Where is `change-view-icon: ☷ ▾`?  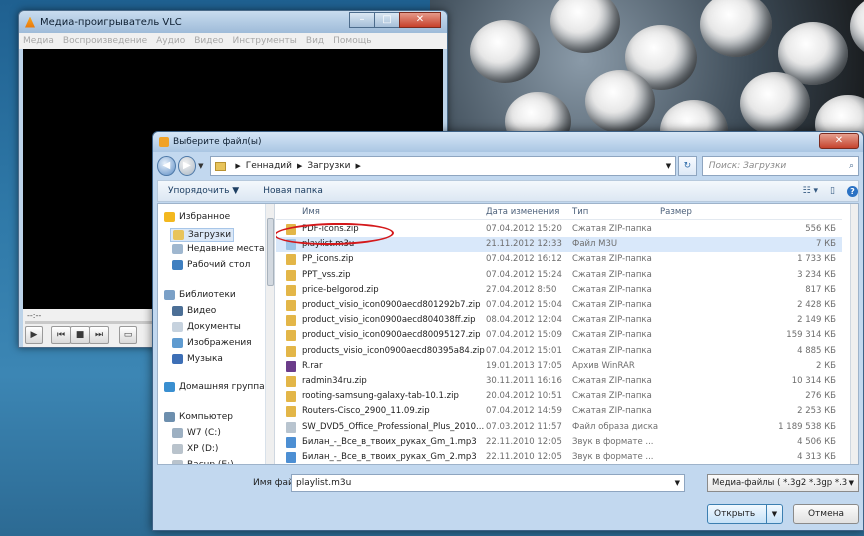
change-view-icon: ☷ ▾ is located at coordinates (810, 191).